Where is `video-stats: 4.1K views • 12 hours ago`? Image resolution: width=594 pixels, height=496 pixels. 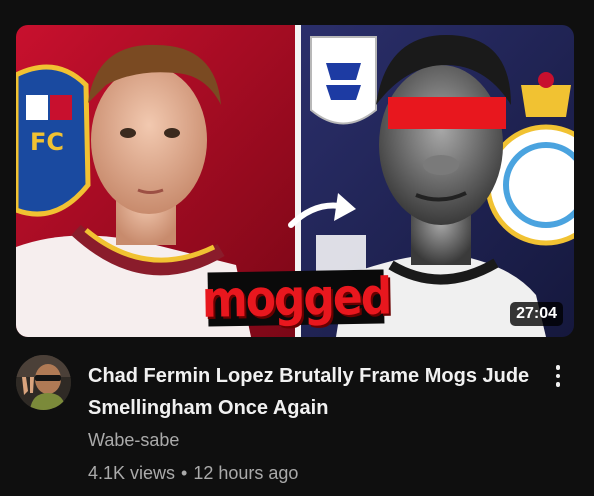 video-stats: 4.1K views • 12 hours ago is located at coordinates (193, 473).